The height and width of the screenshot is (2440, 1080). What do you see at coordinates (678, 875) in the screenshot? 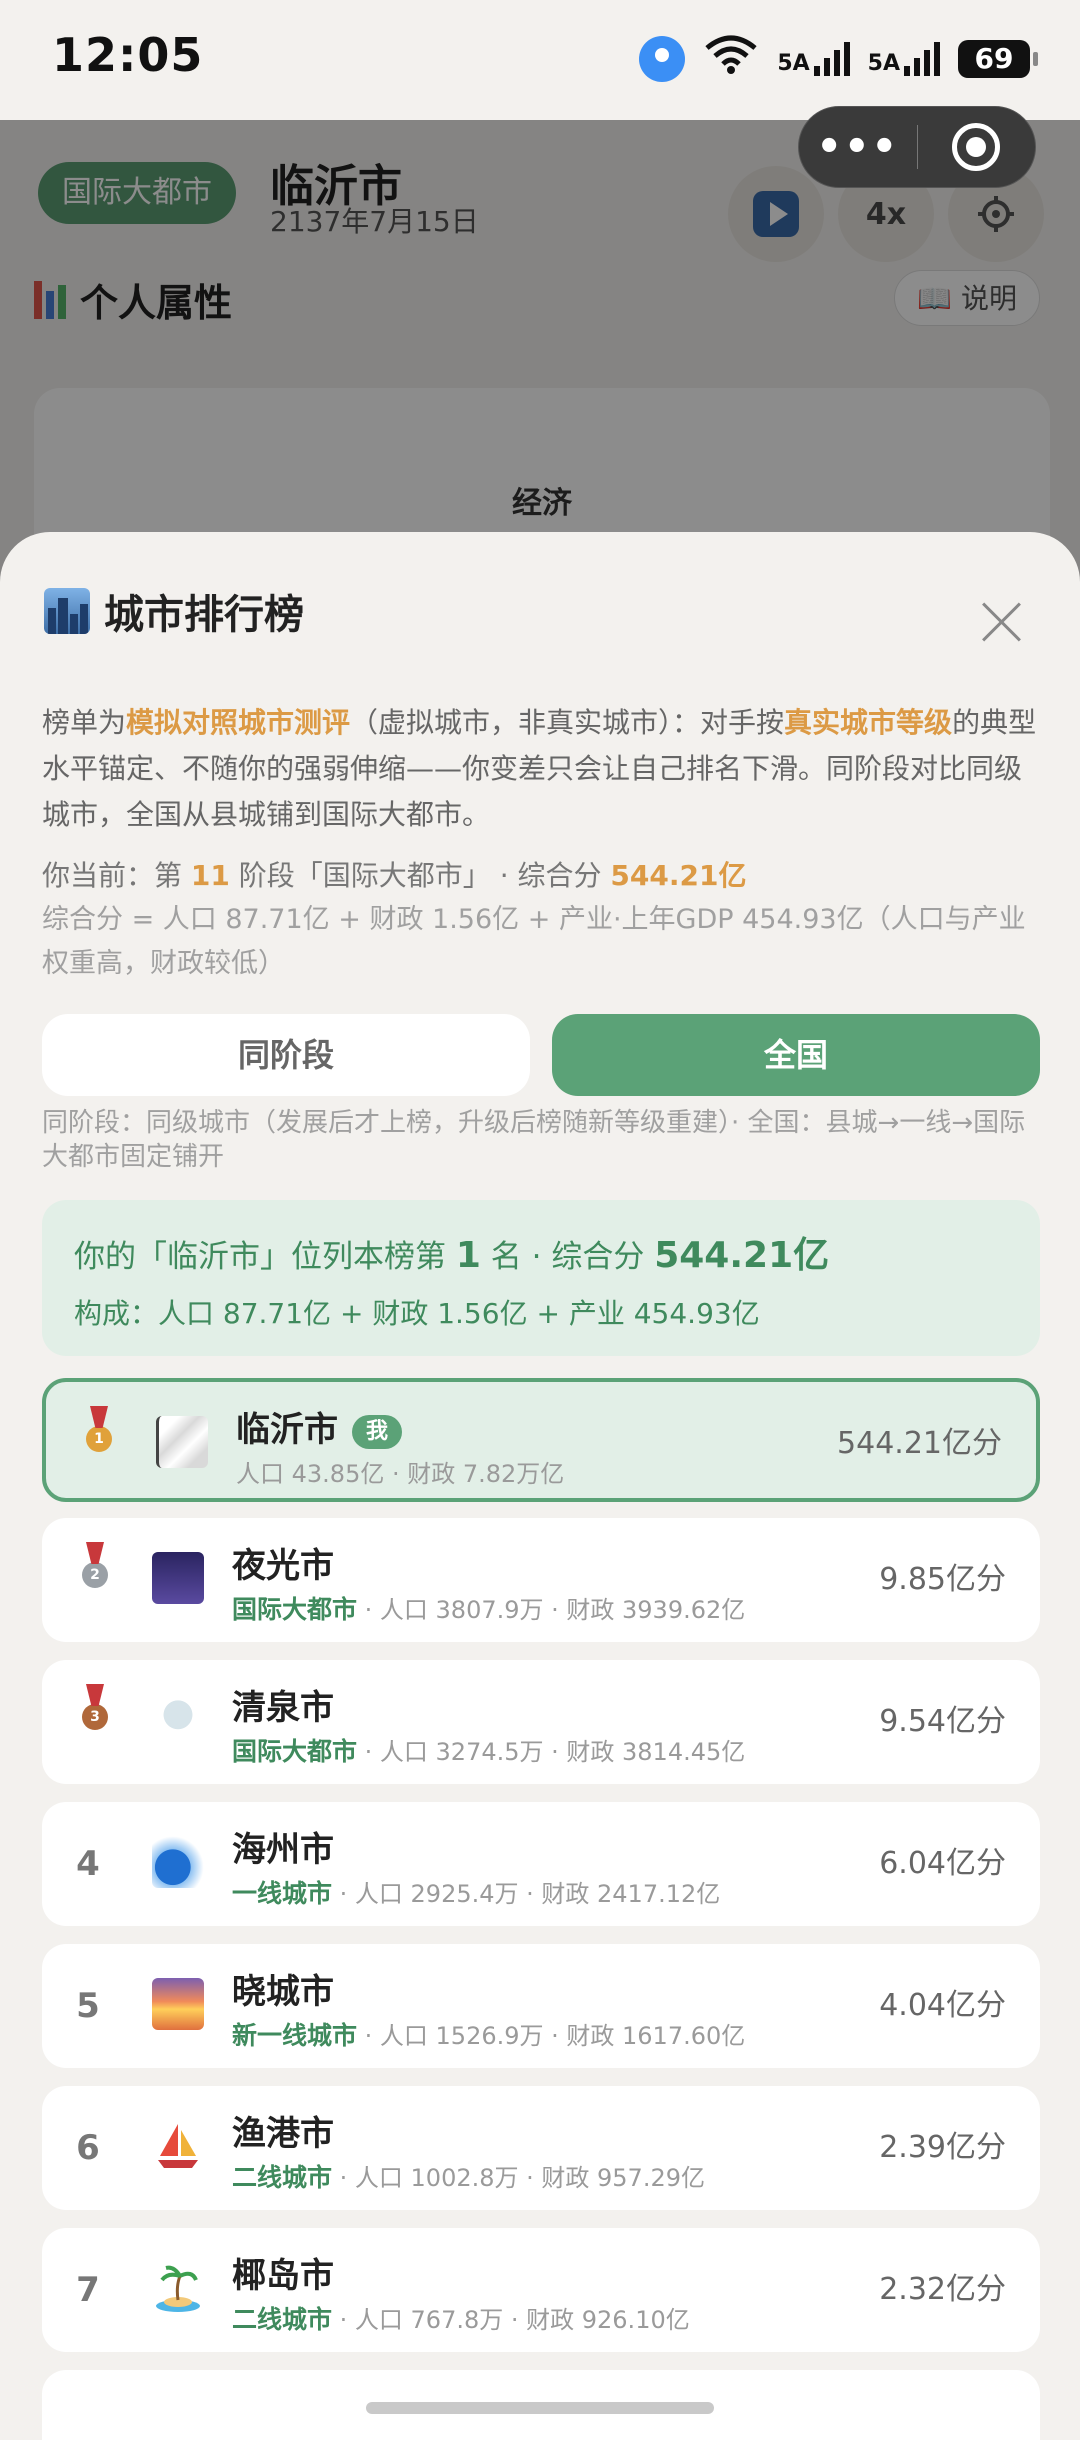
I see `current-score: 544.21亿` at bounding box center [678, 875].